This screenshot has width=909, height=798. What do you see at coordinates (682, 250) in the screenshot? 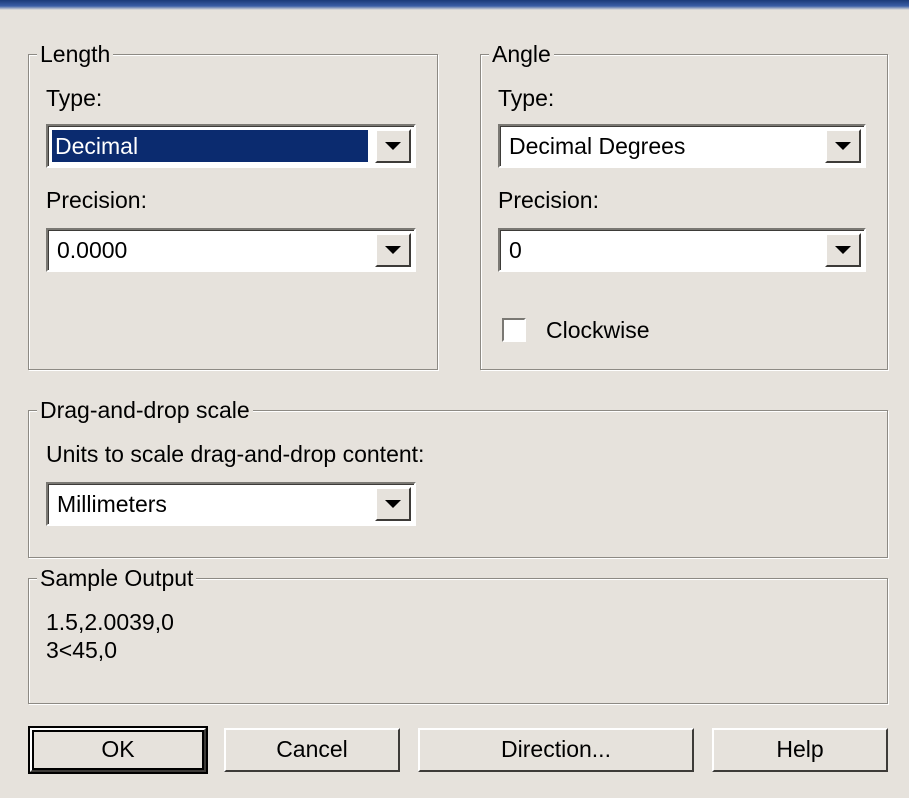
I see `angle-precision-dropdown: 0` at bounding box center [682, 250].